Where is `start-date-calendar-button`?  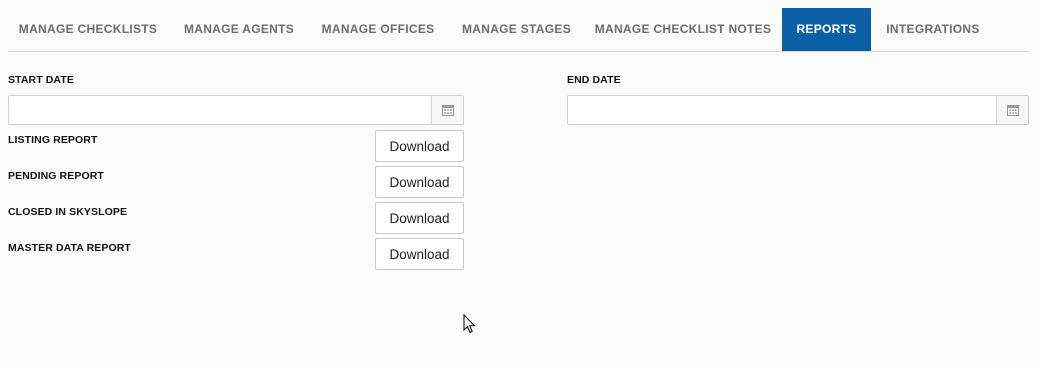
start-date-calendar-button is located at coordinates (447, 110).